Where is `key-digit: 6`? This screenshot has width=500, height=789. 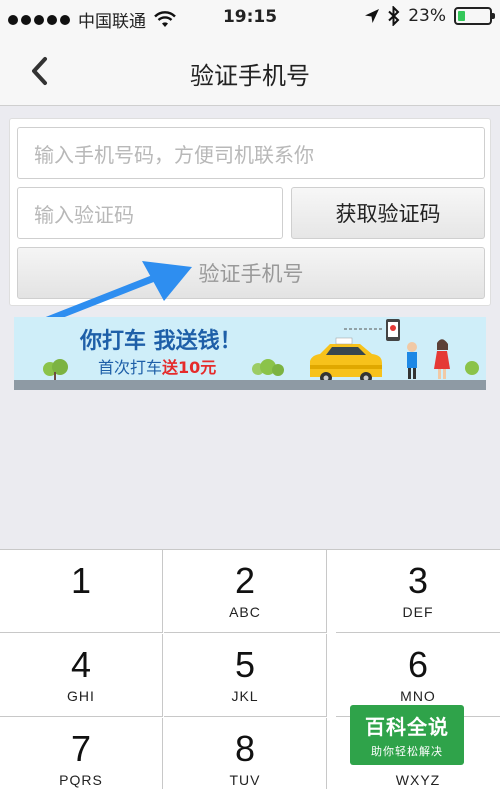
key-digit: 6 is located at coordinates (418, 664).